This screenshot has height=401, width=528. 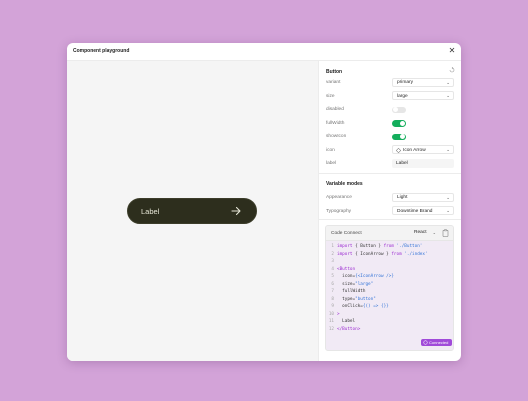 I want to click on diamond-icon, so click(x=398, y=150).